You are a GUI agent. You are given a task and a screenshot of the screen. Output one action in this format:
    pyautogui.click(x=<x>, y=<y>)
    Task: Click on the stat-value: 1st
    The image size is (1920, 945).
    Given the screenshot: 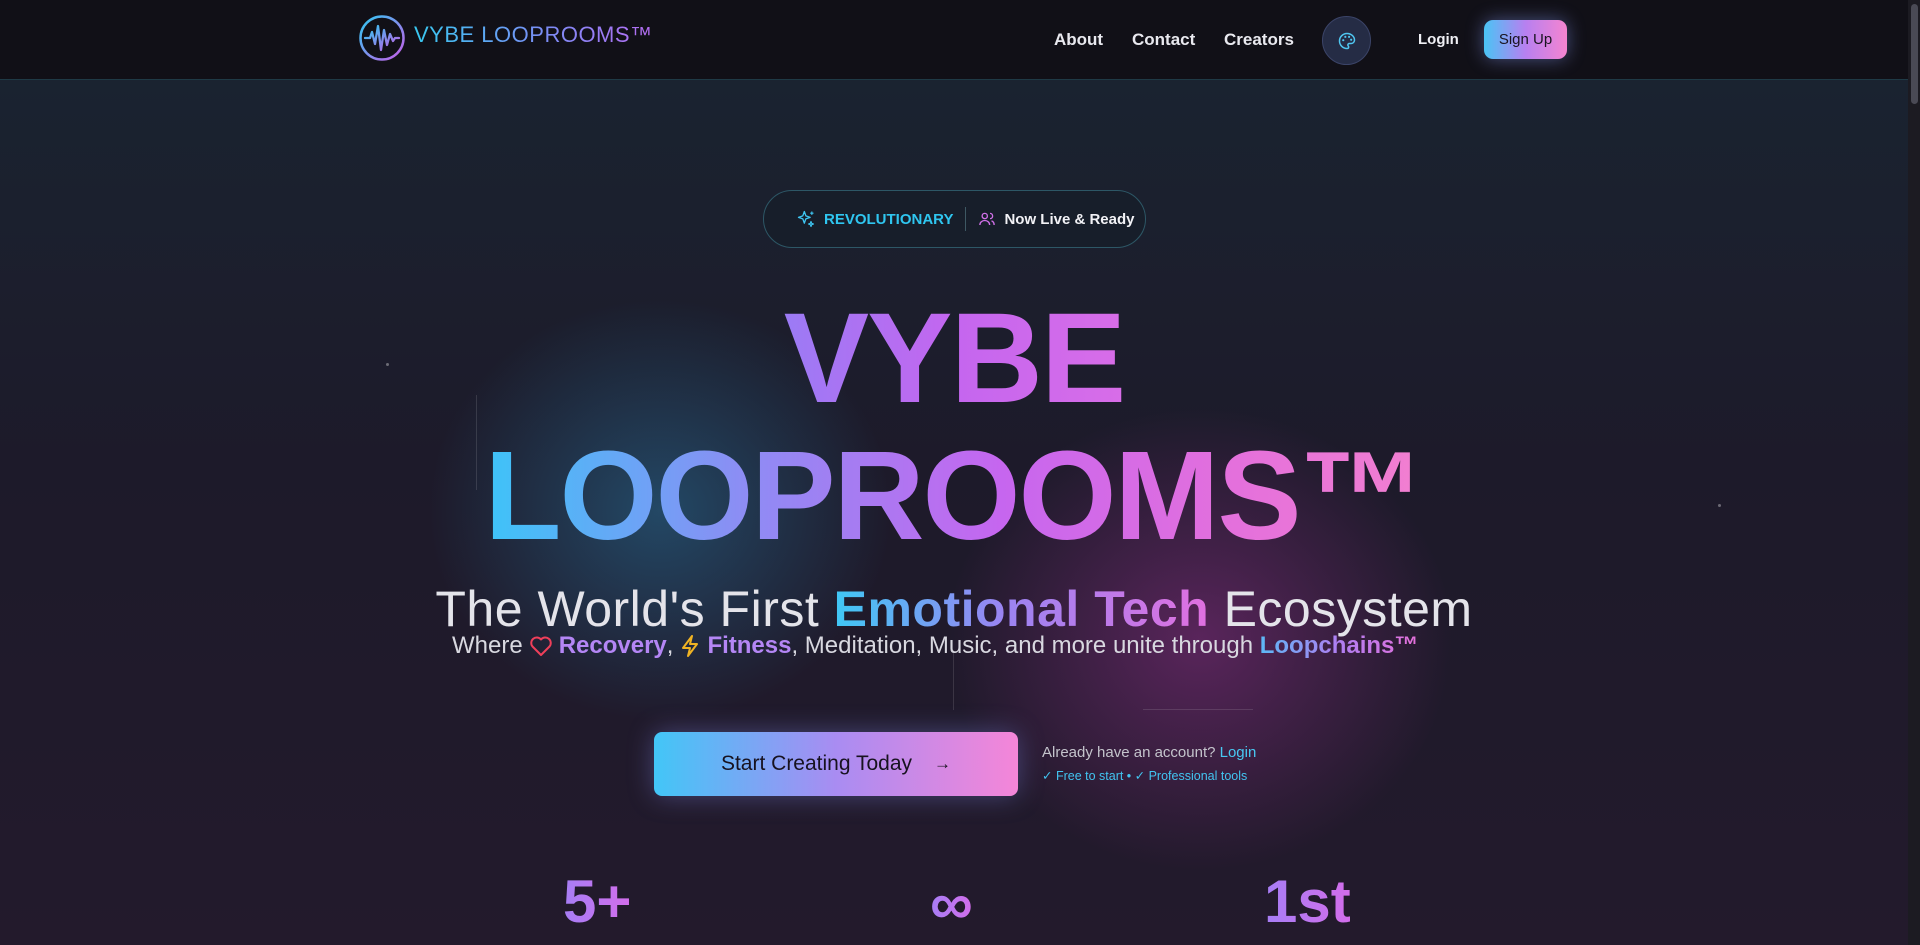 What is the action you would take?
    pyautogui.click(x=1307, y=901)
    